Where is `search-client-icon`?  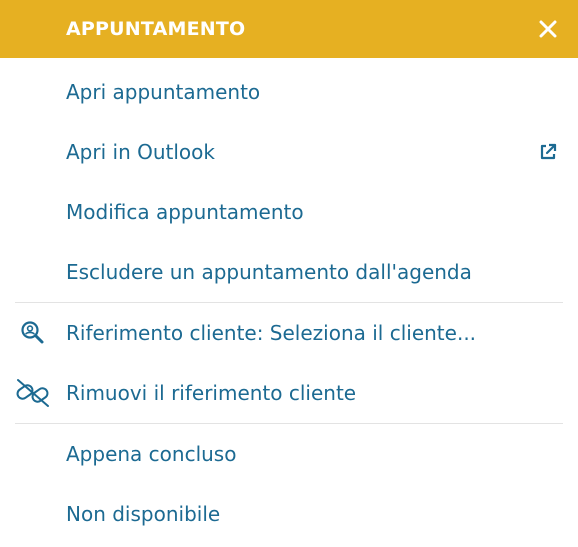
search-client-icon is located at coordinates (33, 333).